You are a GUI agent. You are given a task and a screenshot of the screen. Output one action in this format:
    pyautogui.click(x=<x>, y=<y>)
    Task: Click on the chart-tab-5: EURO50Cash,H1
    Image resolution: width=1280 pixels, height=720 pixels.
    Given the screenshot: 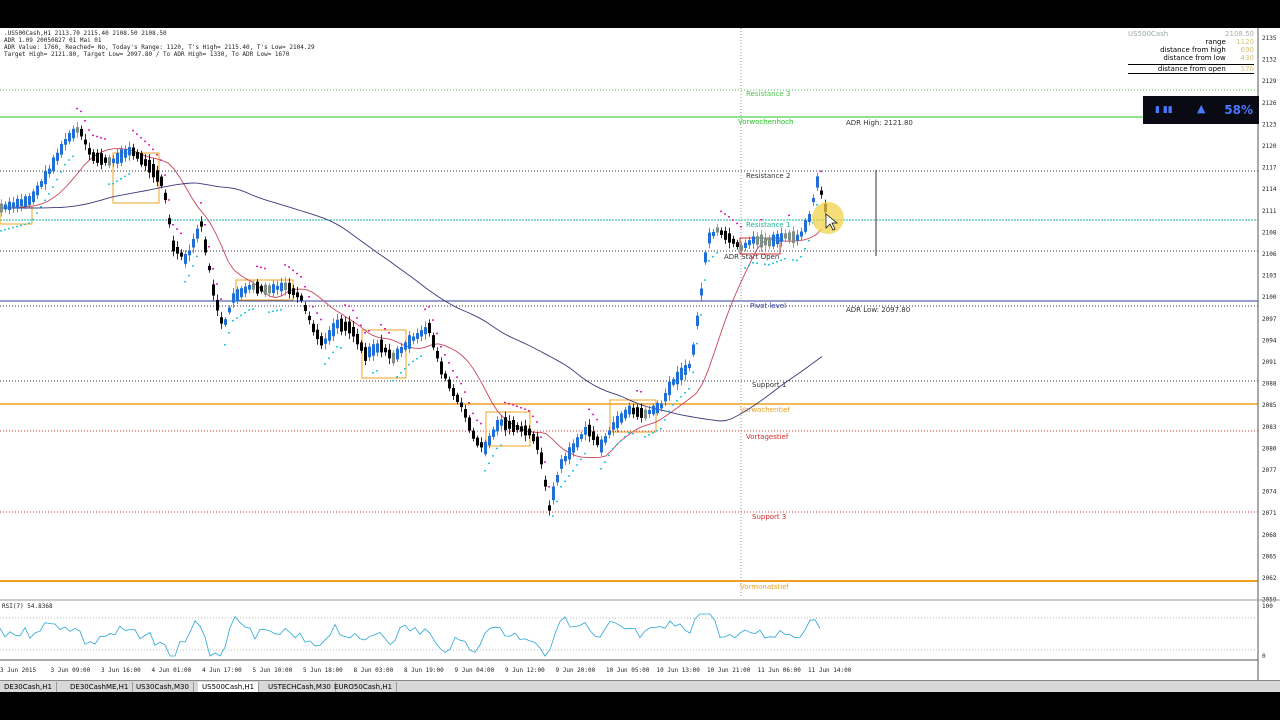 What is the action you would take?
    pyautogui.click(x=364, y=687)
    